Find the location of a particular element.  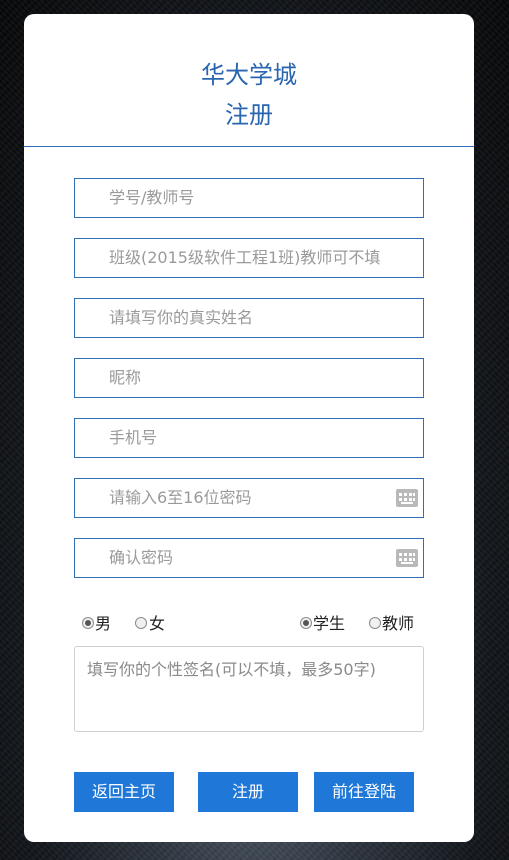

real-name-field: 请填写你的真实姓名 is located at coordinates (249, 318).